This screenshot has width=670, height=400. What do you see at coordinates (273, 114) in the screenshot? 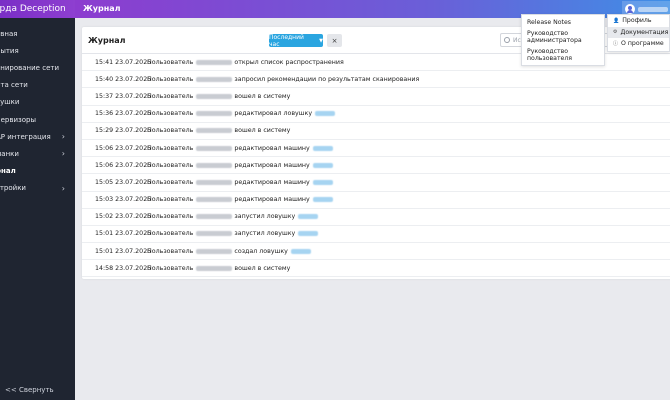
I see `row-action: редактировал ловушку` at bounding box center [273, 114].